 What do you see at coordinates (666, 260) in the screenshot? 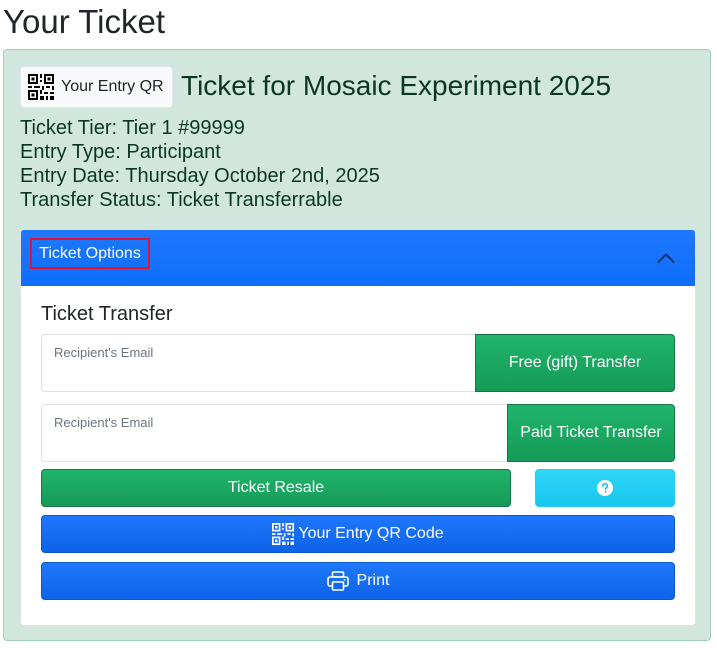
I see `chevron-up-icon` at bounding box center [666, 260].